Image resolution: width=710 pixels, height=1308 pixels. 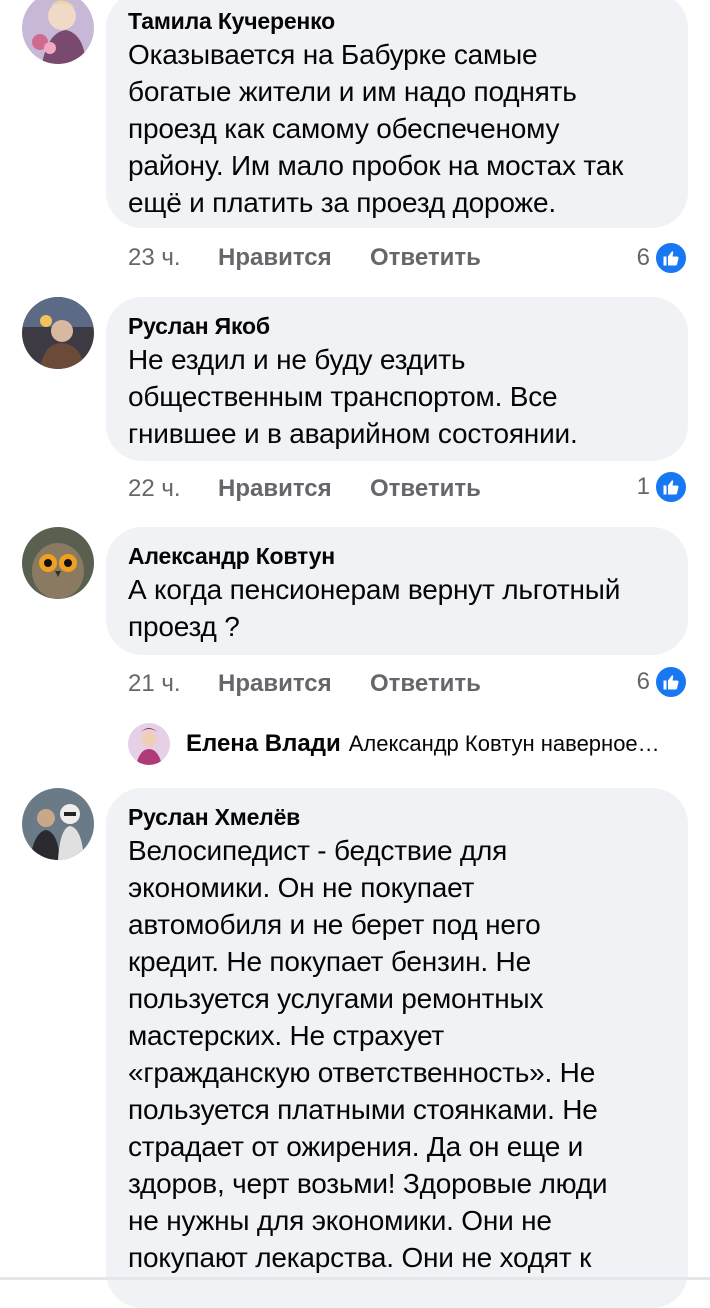 I want to click on reaction-count: 1, so click(x=643, y=486).